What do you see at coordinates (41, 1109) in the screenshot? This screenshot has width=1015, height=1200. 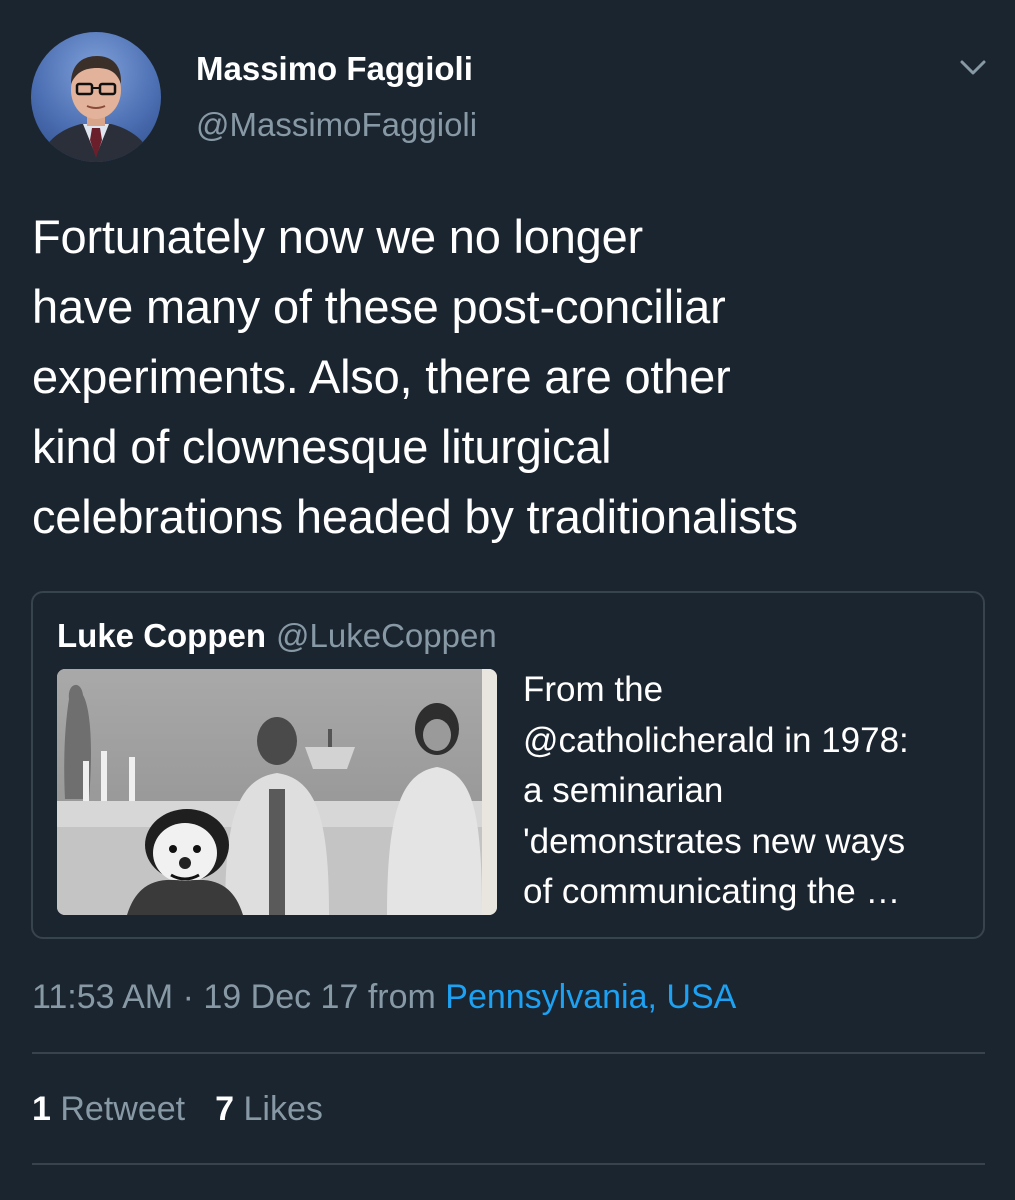 I see `retweets-count: 1` at bounding box center [41, 1109].